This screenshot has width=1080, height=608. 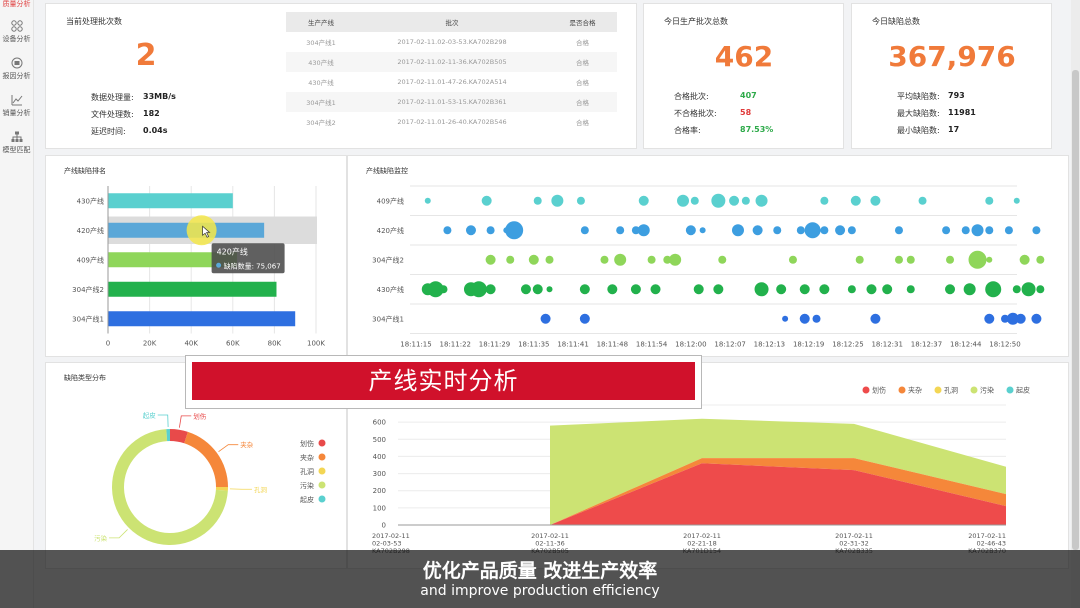 What do you see at coordinates (150, 344) in the screenshot?
I see `x-tick-label: 20K` at bounding box center [150, 344].